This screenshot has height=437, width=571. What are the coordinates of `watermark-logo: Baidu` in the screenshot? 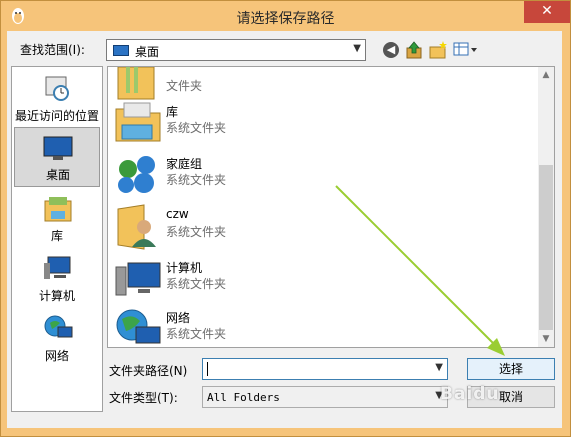 It's located at (470, 394).